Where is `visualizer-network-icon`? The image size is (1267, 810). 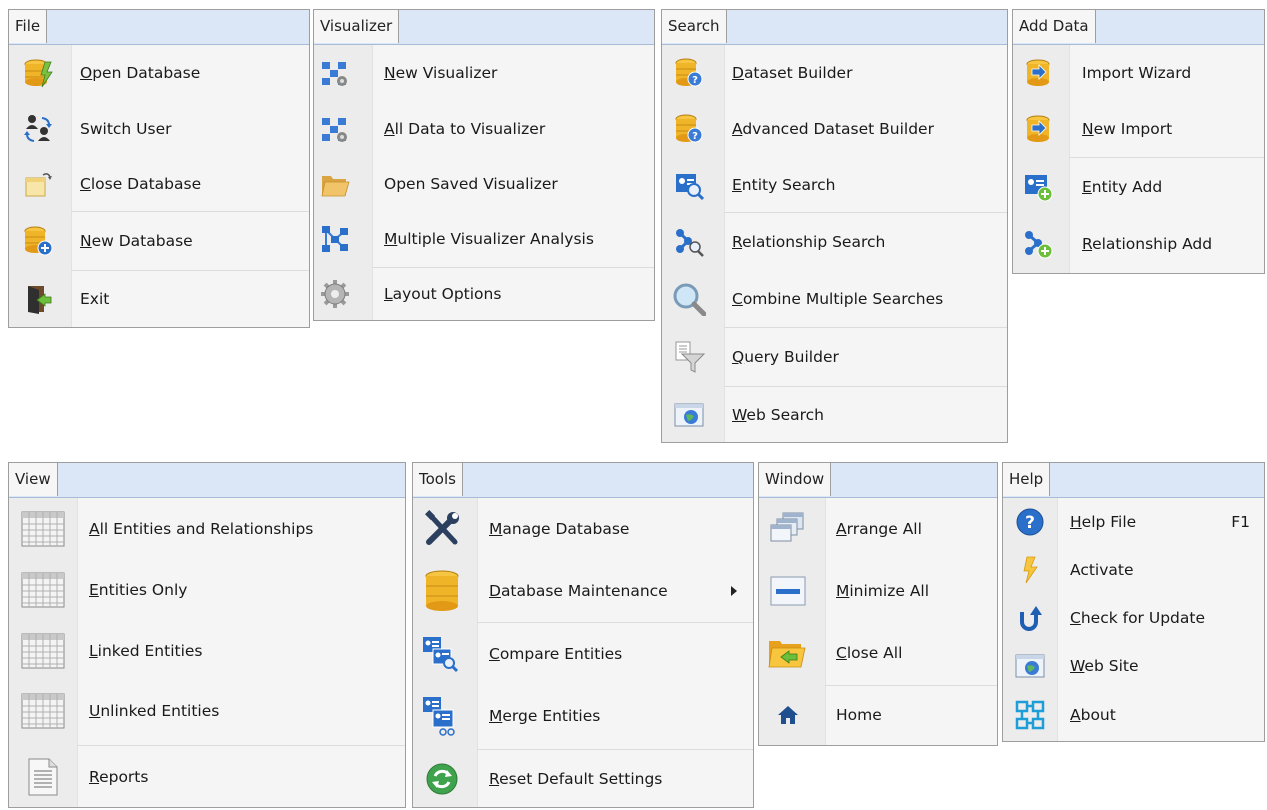 visualizer-network-icon is located at coordinates (335, 129).